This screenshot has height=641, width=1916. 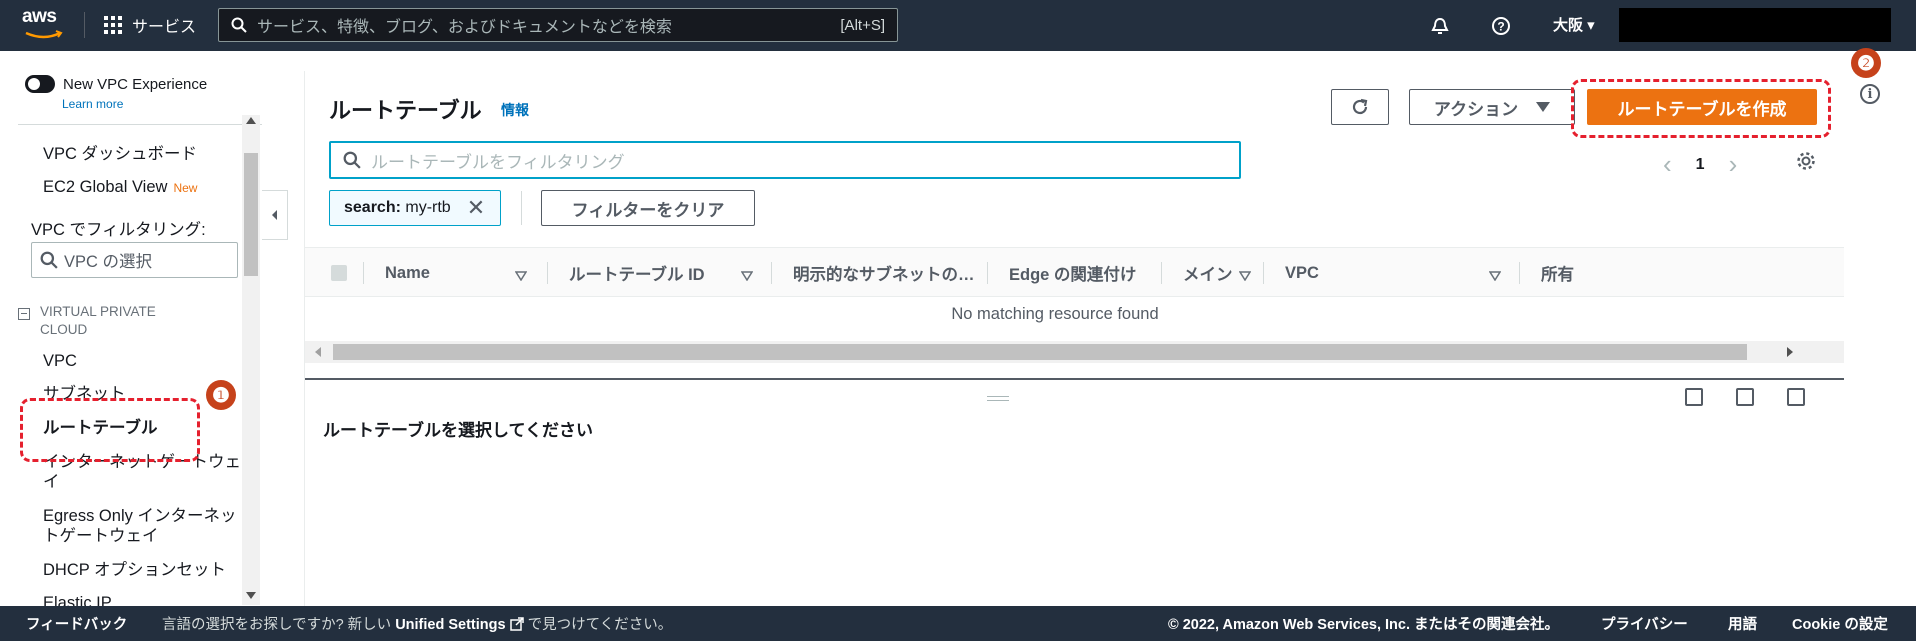 I want to click on info-link: 情報, so click(x=515, y=110).